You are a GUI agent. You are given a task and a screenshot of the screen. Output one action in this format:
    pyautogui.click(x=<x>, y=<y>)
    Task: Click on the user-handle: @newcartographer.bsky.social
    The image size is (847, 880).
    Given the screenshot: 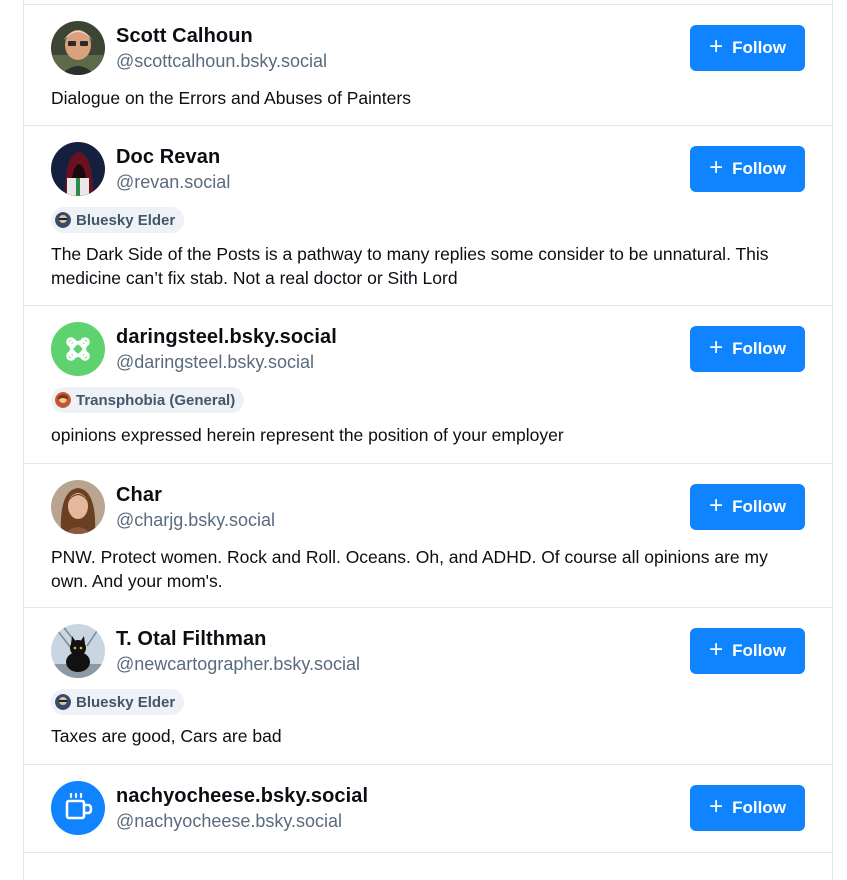 What is the action you would take?
    pyautogui.click(x=238, y=664)
    